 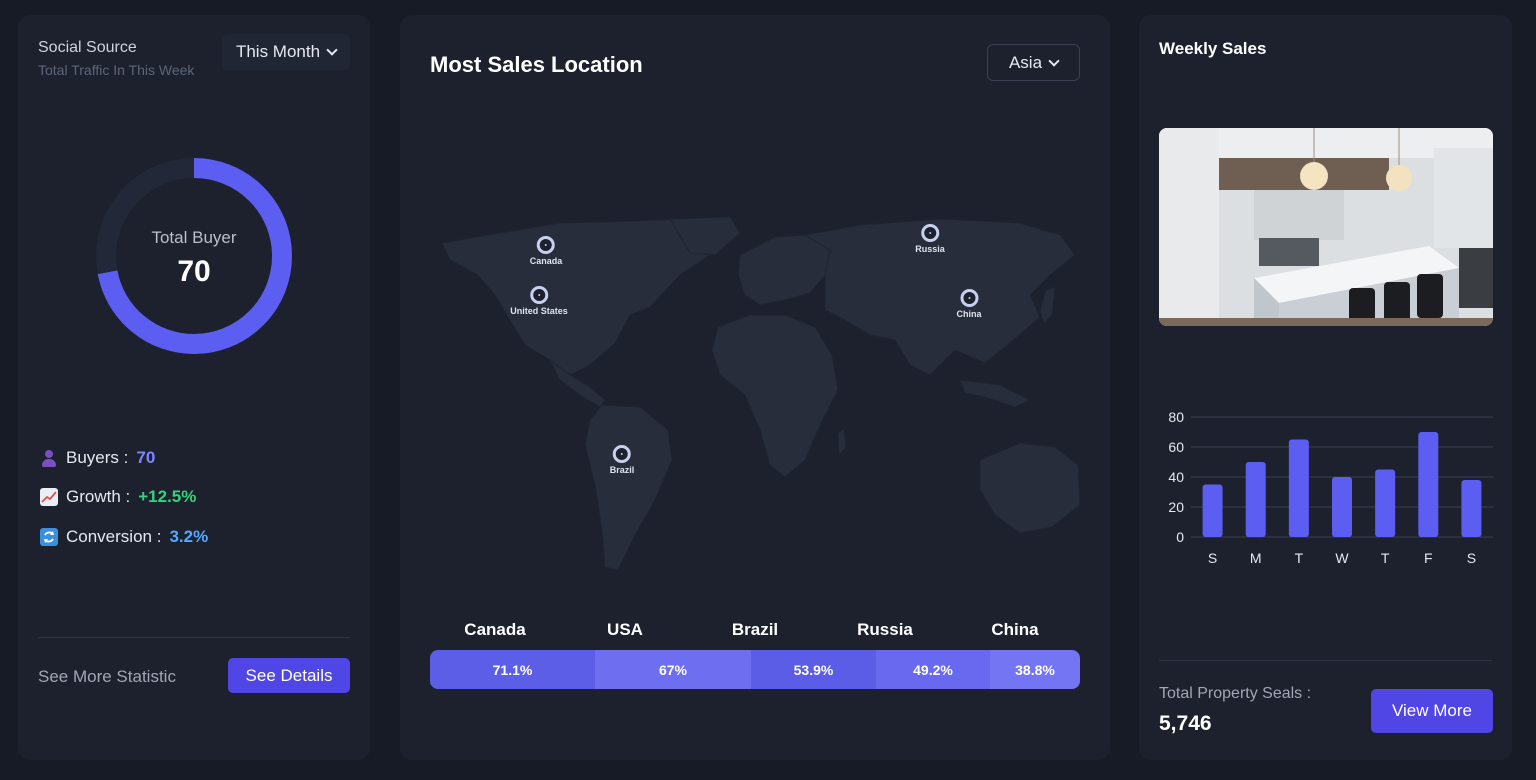 I want to click on map-madagascar, so click(x=842, y=442).